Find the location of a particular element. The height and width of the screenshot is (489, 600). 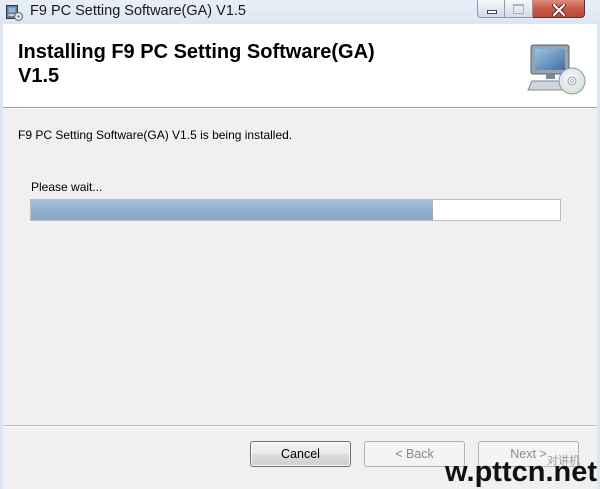

close-icon is located at coordinates (559, 10).